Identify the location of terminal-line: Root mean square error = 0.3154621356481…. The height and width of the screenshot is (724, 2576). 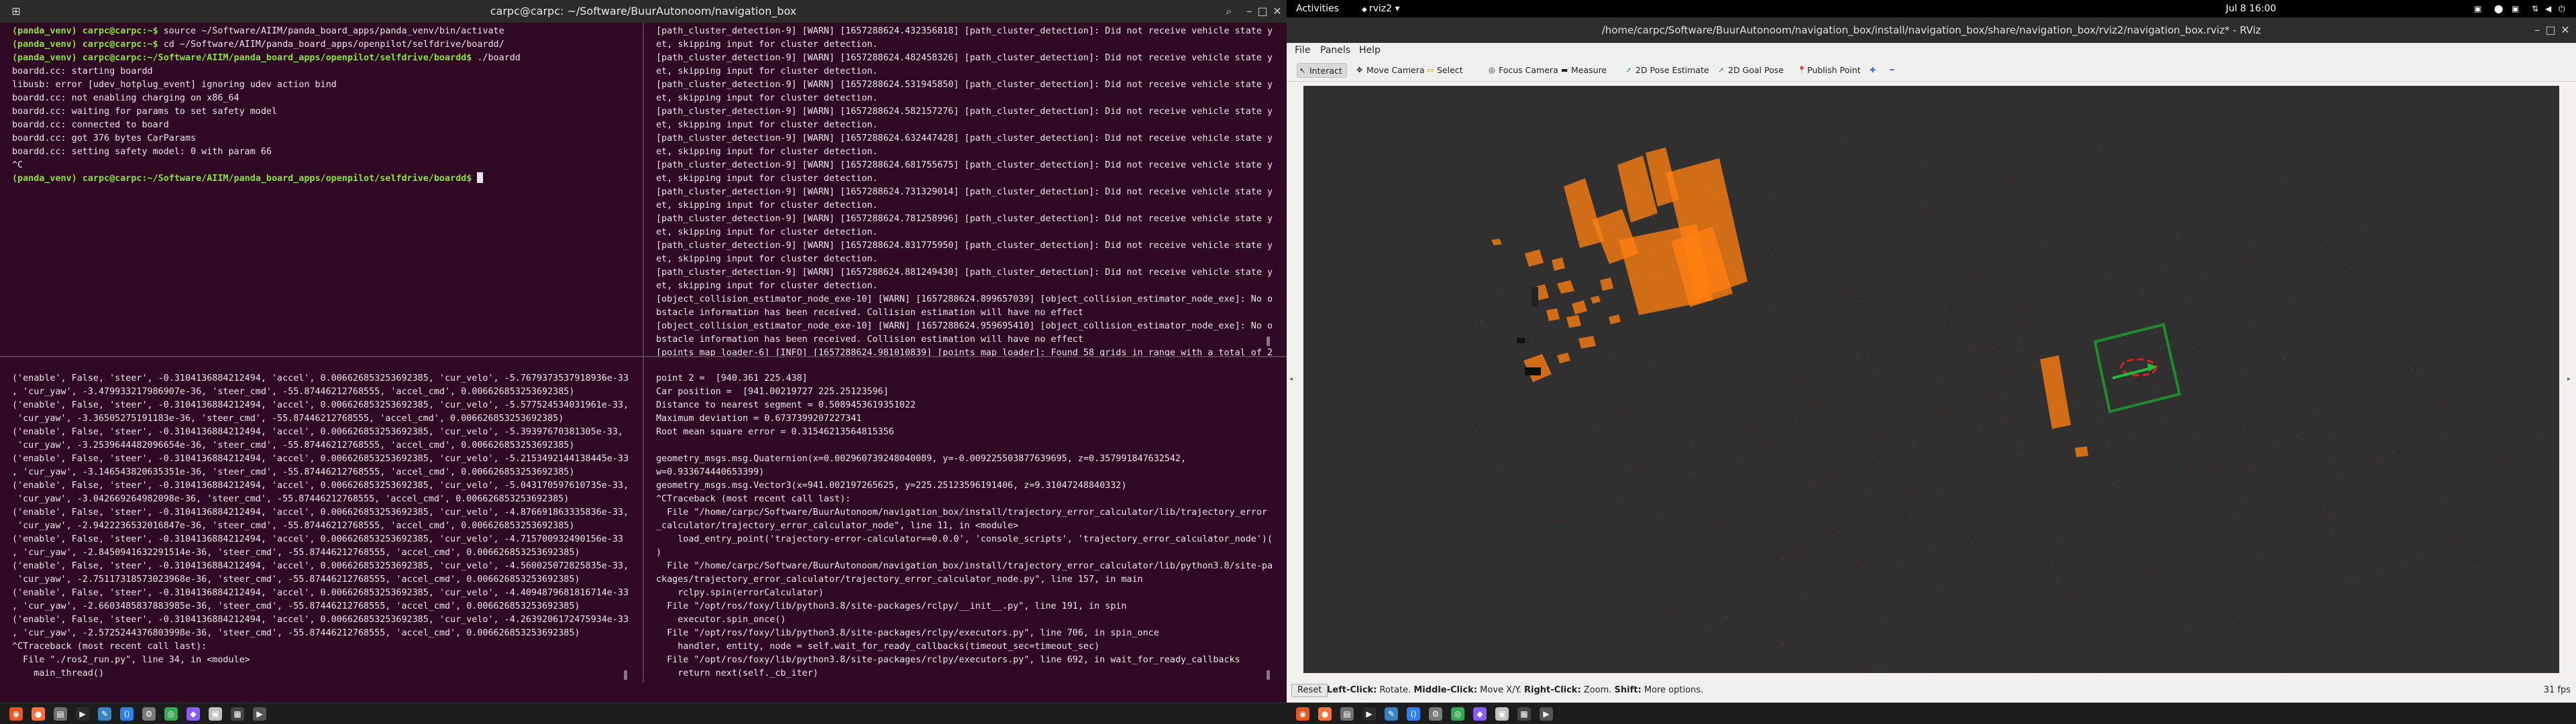
(775, 432).